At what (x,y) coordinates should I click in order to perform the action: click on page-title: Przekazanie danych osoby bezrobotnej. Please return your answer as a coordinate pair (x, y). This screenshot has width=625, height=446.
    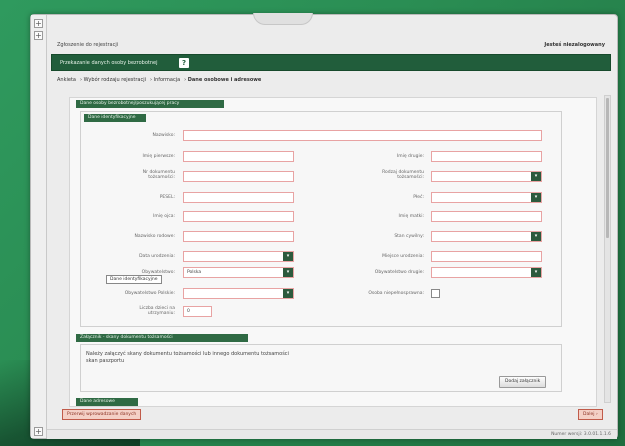
    Looking at the image, I should click on (109, 63).